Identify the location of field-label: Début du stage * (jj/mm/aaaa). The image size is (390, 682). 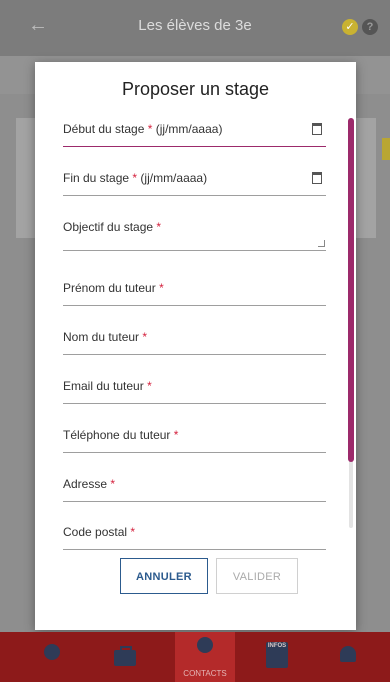
(143, 129).